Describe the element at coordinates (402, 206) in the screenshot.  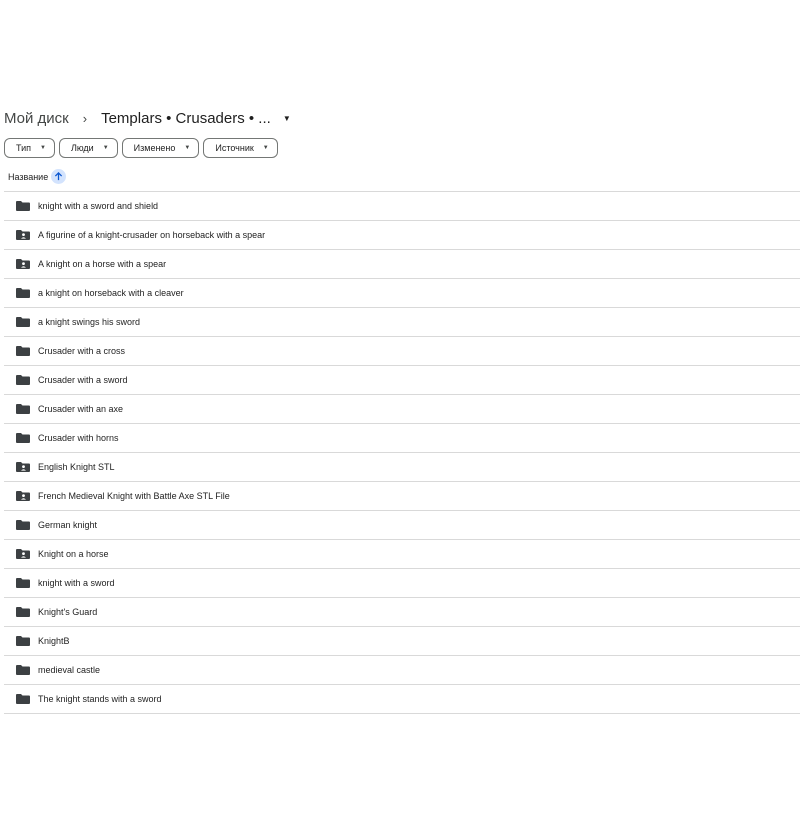
I see `file-row: knight with a sword and shield` at that location.